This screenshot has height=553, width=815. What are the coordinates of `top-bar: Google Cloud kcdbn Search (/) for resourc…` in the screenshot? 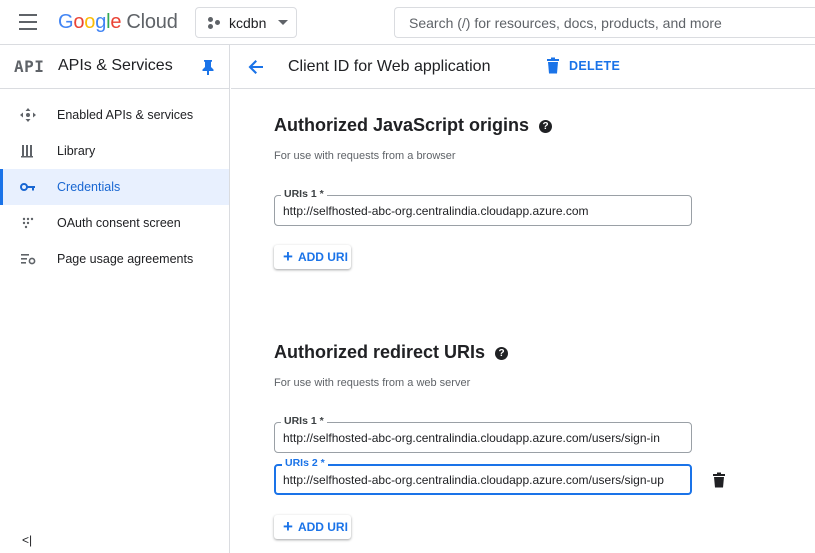 It's located at (407, 22).